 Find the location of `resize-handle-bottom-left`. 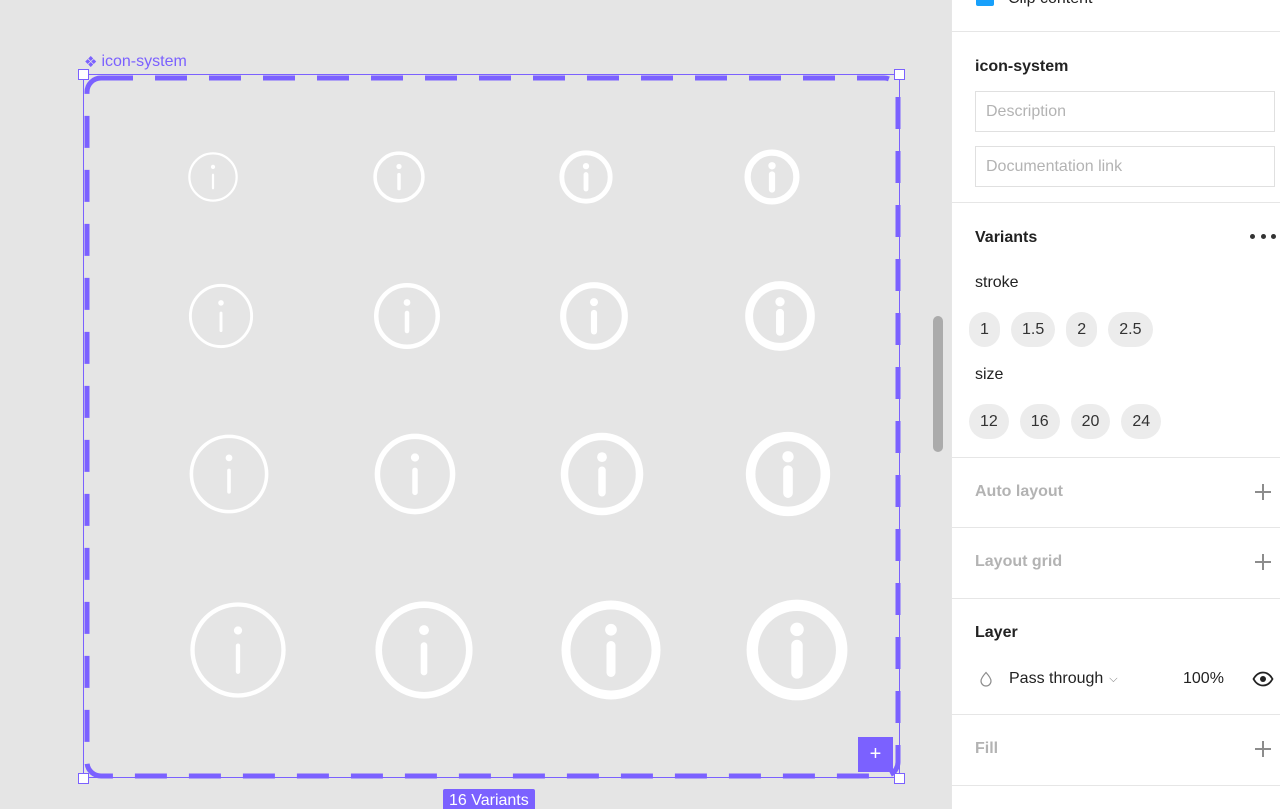

resize-handle-bottom-left is located at coordinates (83, 778).